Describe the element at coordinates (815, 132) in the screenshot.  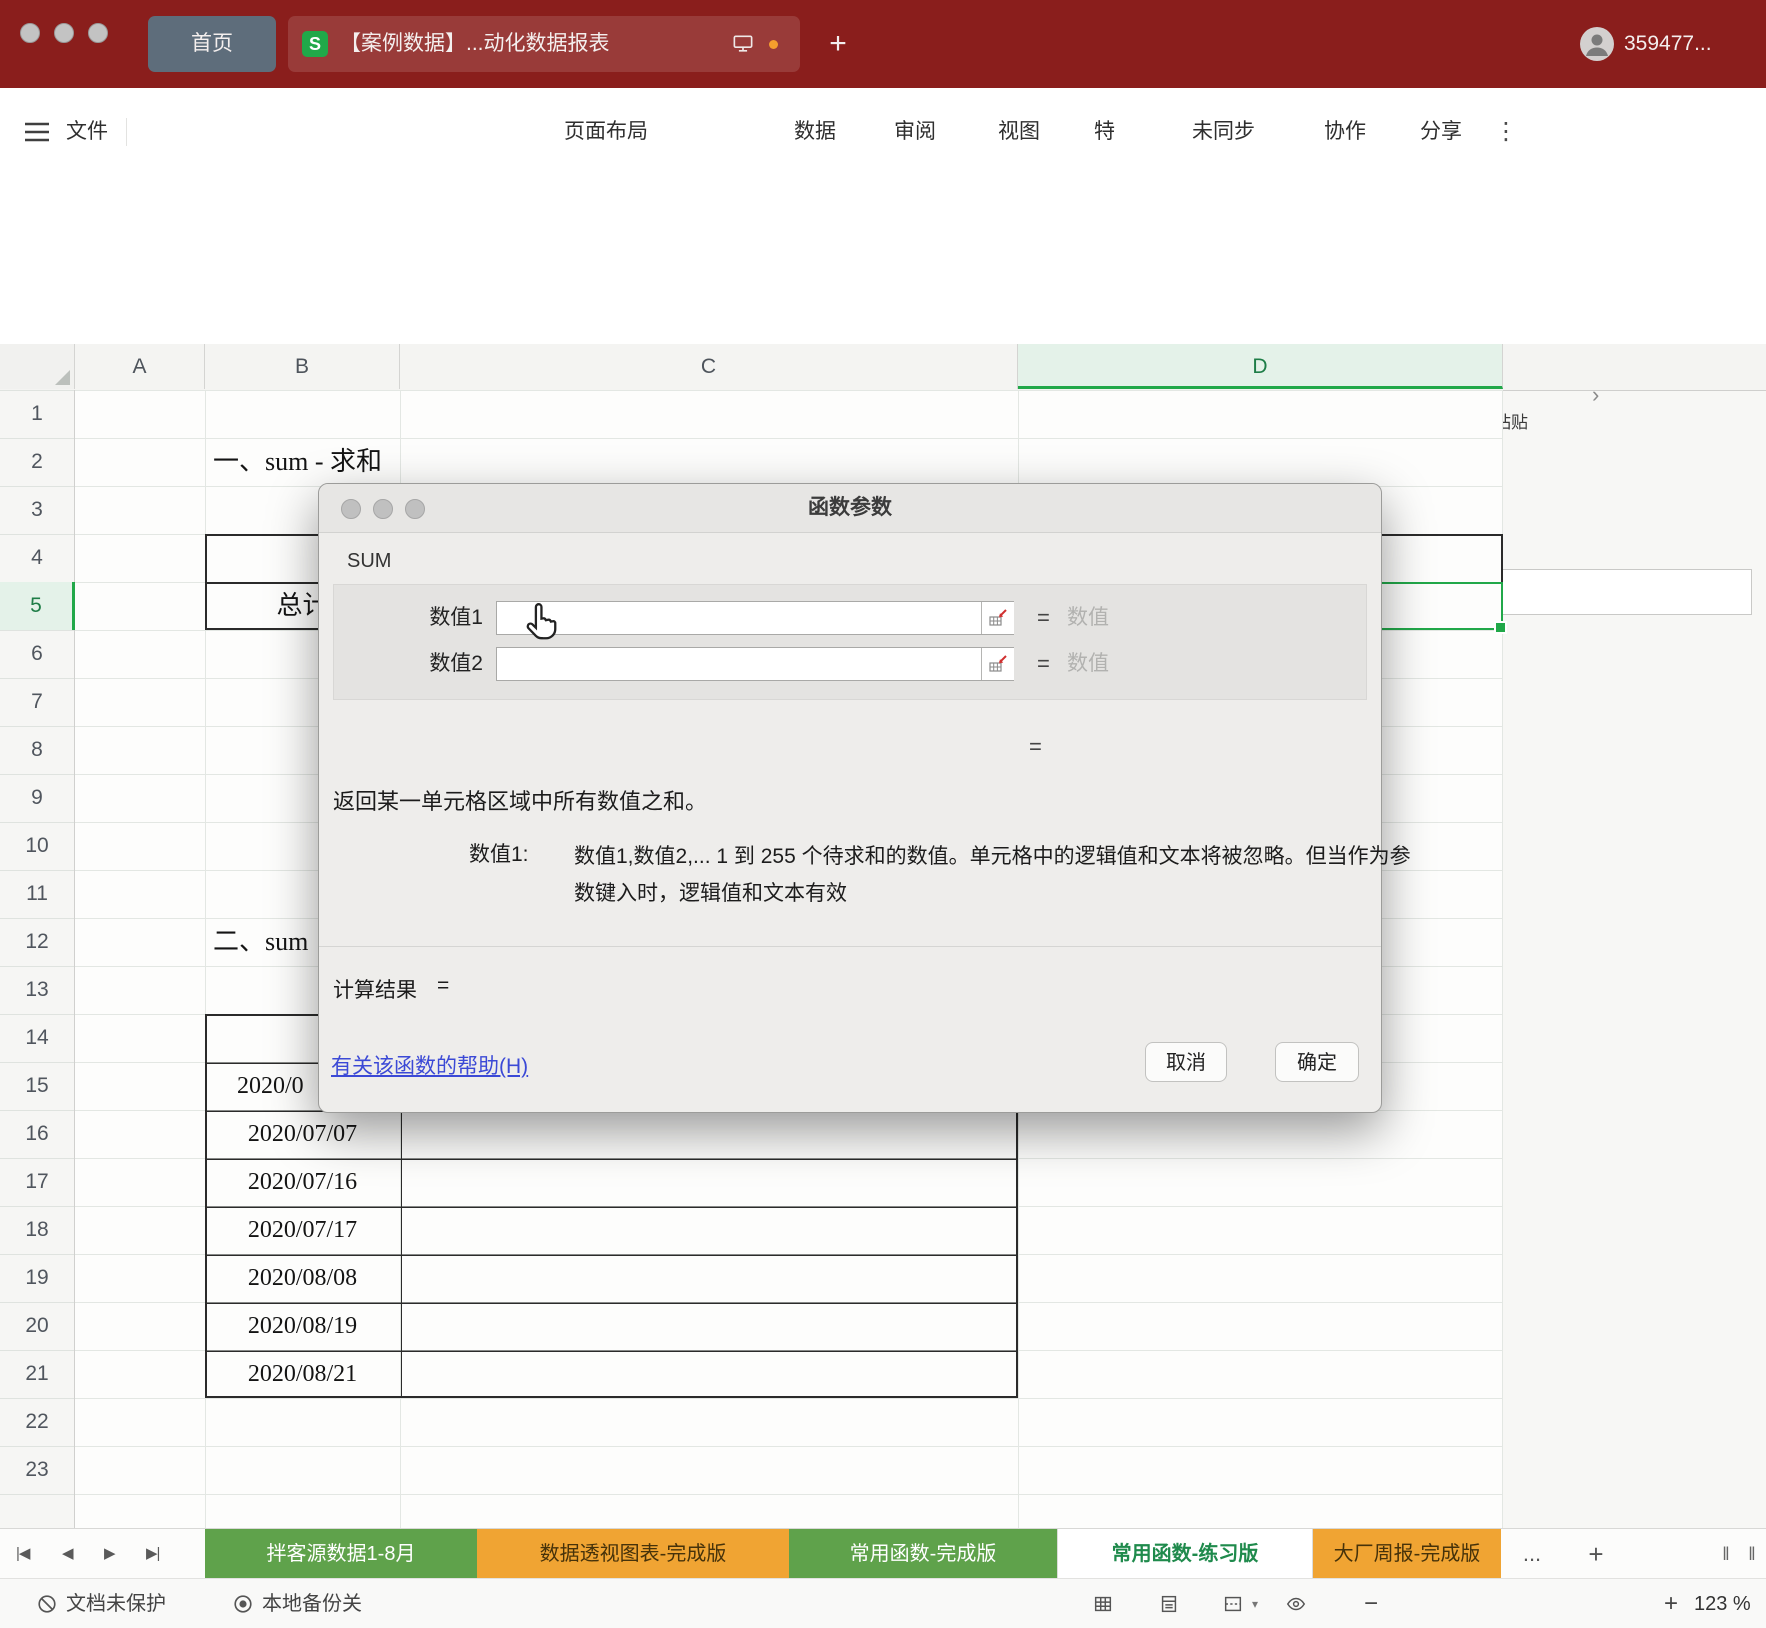
I see `menu-data: 数据` at that location.